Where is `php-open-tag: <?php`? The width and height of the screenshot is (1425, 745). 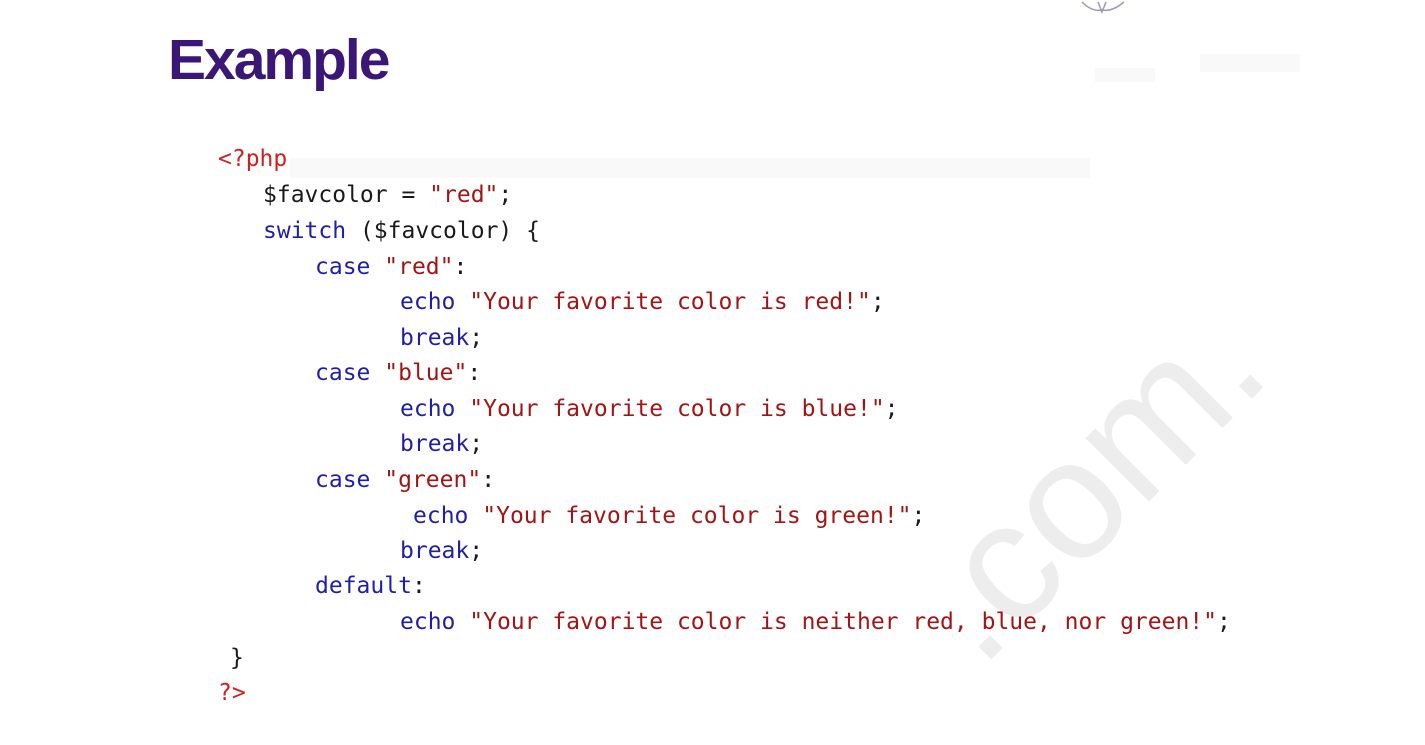
php-open-tag: <?php is located at coordinates (253, 159).